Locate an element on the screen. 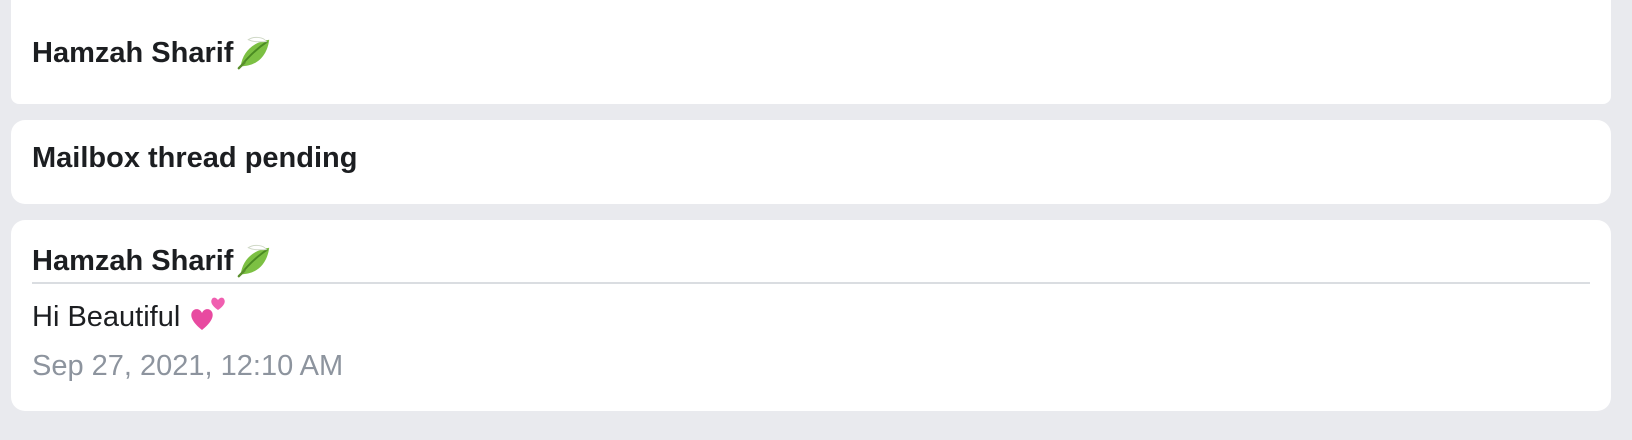 Image resolution: width=1632 pixels, height=440 pixels. message-text: Hi Beautiful is located at coordinates (106, 316).